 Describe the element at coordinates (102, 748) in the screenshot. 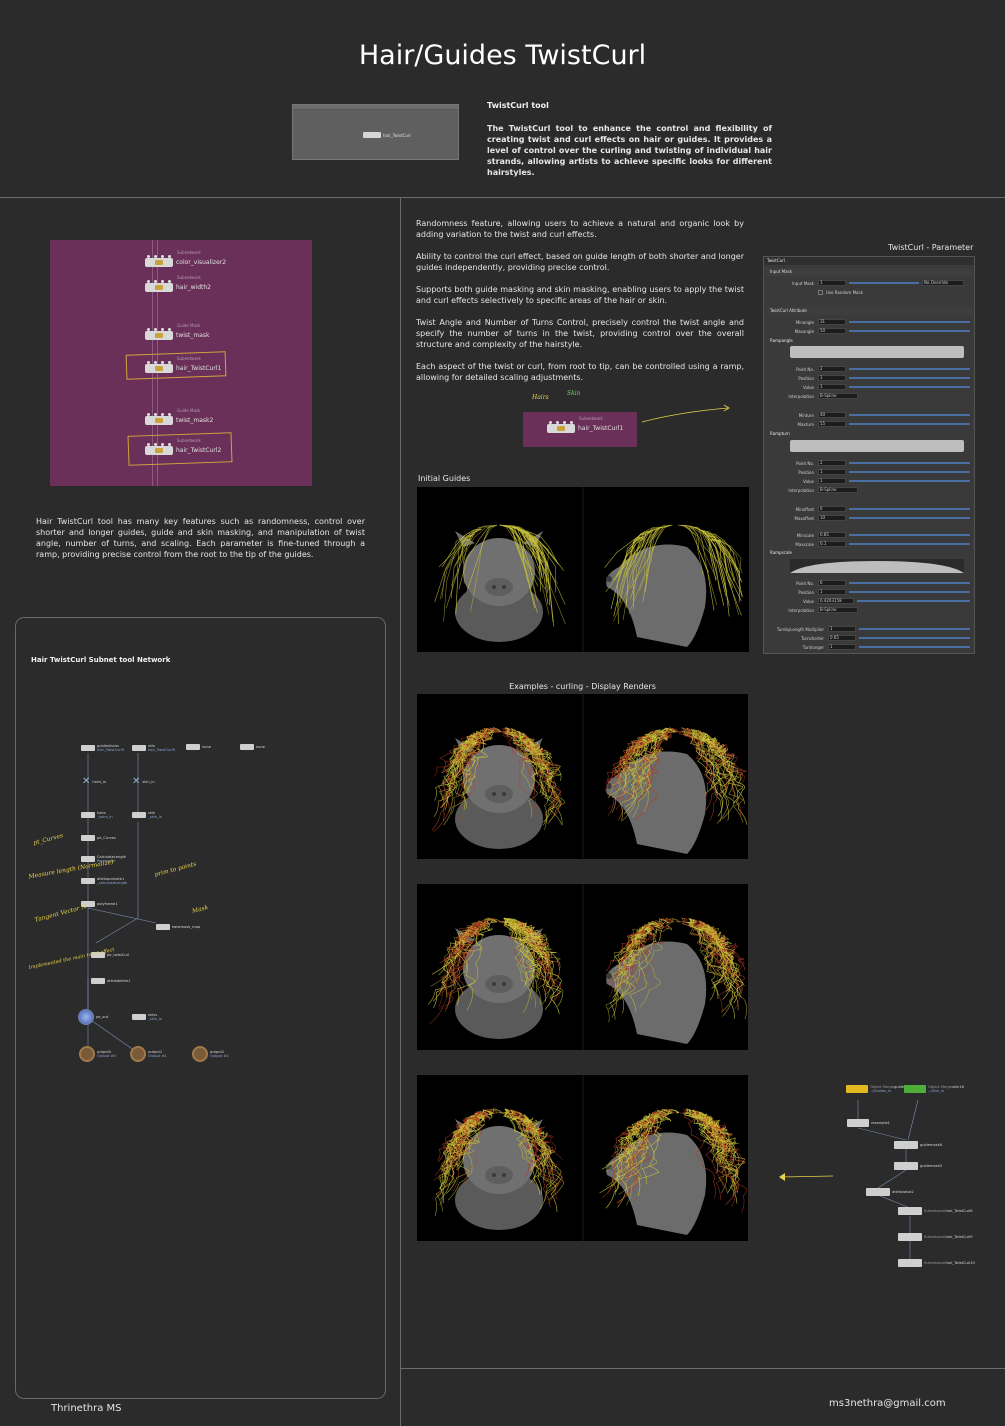

I see `subnet-input-node: guides/hairs hair_TwistCurl9` at that location.